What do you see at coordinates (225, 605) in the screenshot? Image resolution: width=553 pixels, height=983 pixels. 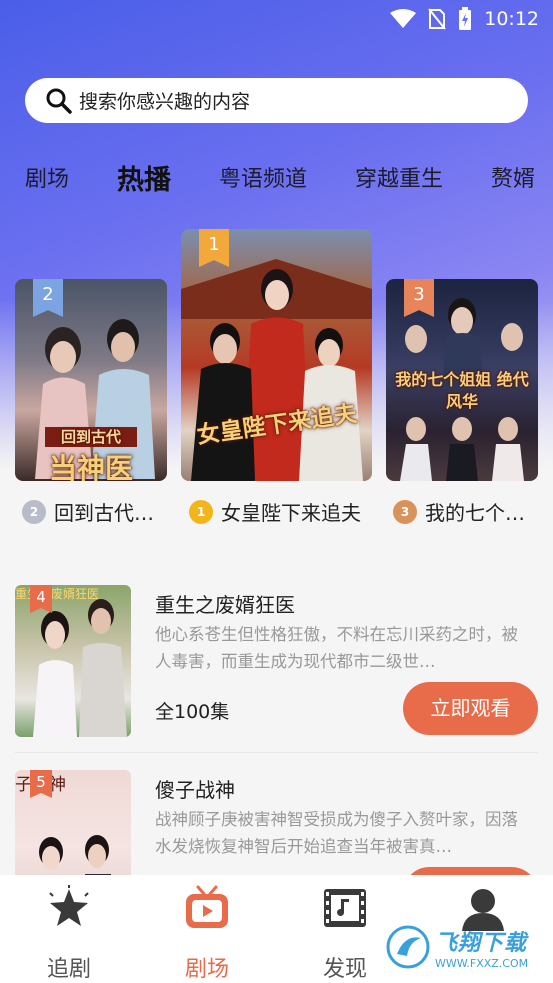 I see `drama-title: 重生之废婿狂医` at bounding box center [225, 605].